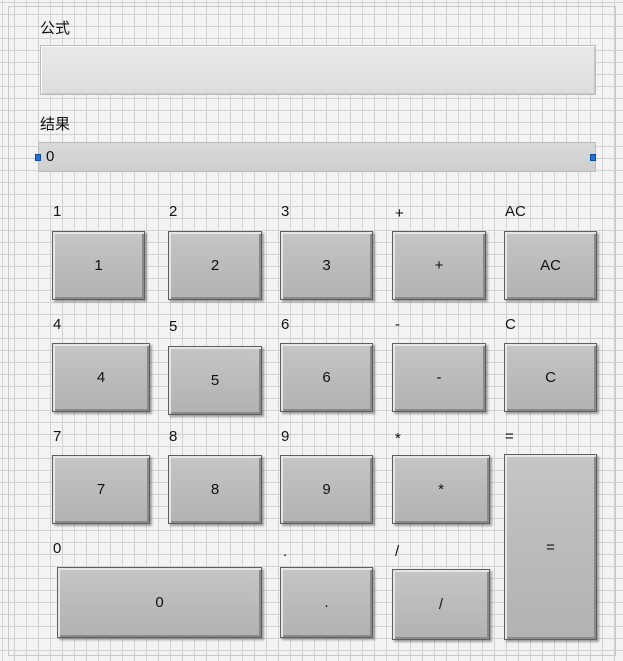 Image resolution: width=623 pixels, height=661 pixels. I want to click on digit-5-button: 5, so click(215, 380).